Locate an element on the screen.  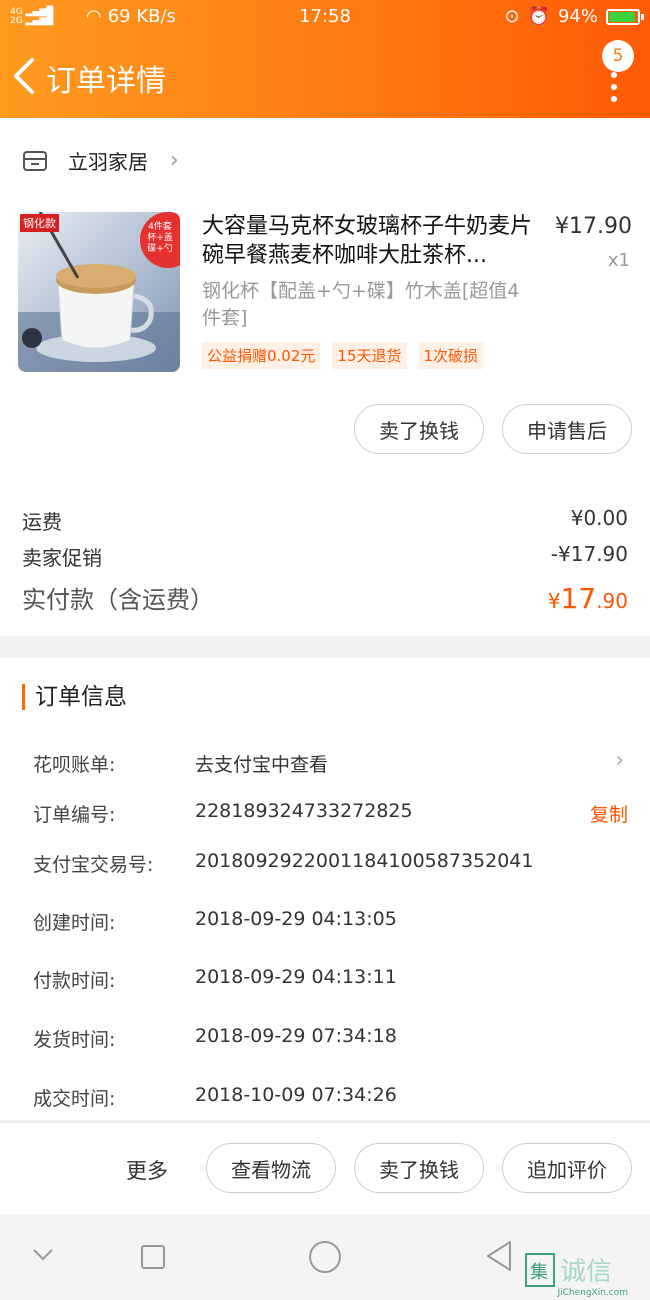
shipping-value: ¥0.00 is located at coordinates (599, 518).